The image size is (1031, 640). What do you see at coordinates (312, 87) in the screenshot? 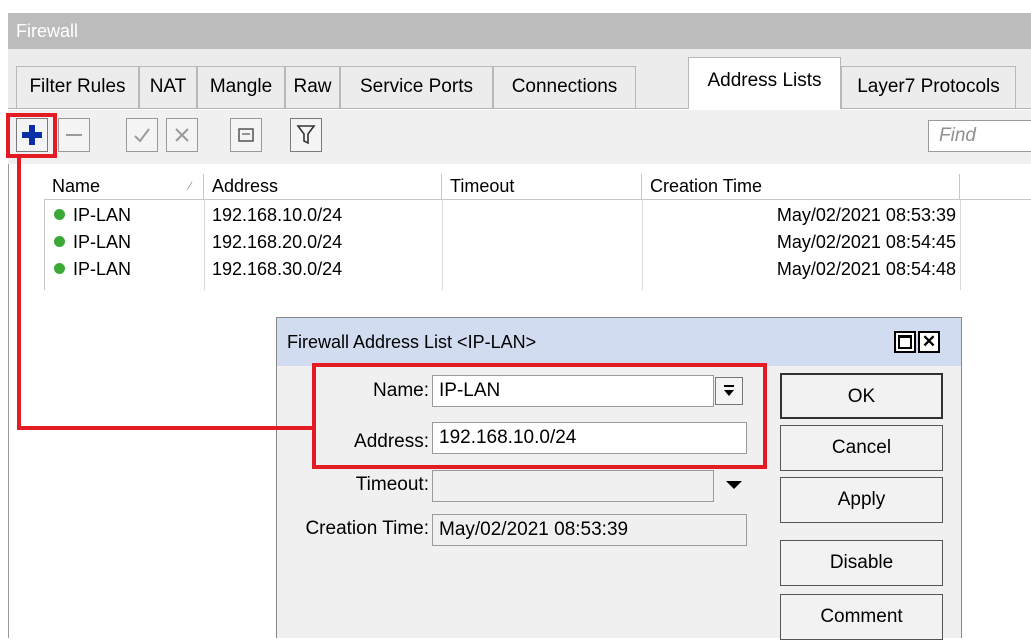
I see `tab-raw: Raw` at bounding box center [312, 87].